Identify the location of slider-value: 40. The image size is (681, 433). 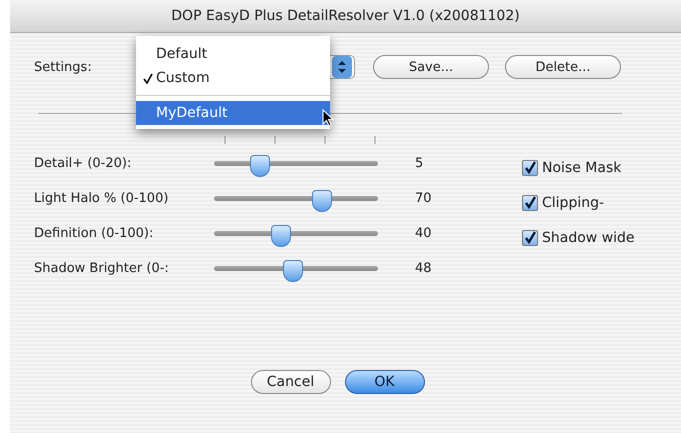
(423, 233).